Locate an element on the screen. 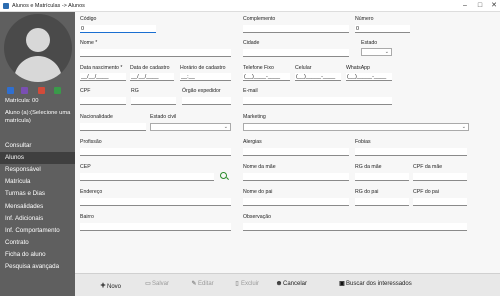  observacao-label: Observação is located at coordinates (257, 217).